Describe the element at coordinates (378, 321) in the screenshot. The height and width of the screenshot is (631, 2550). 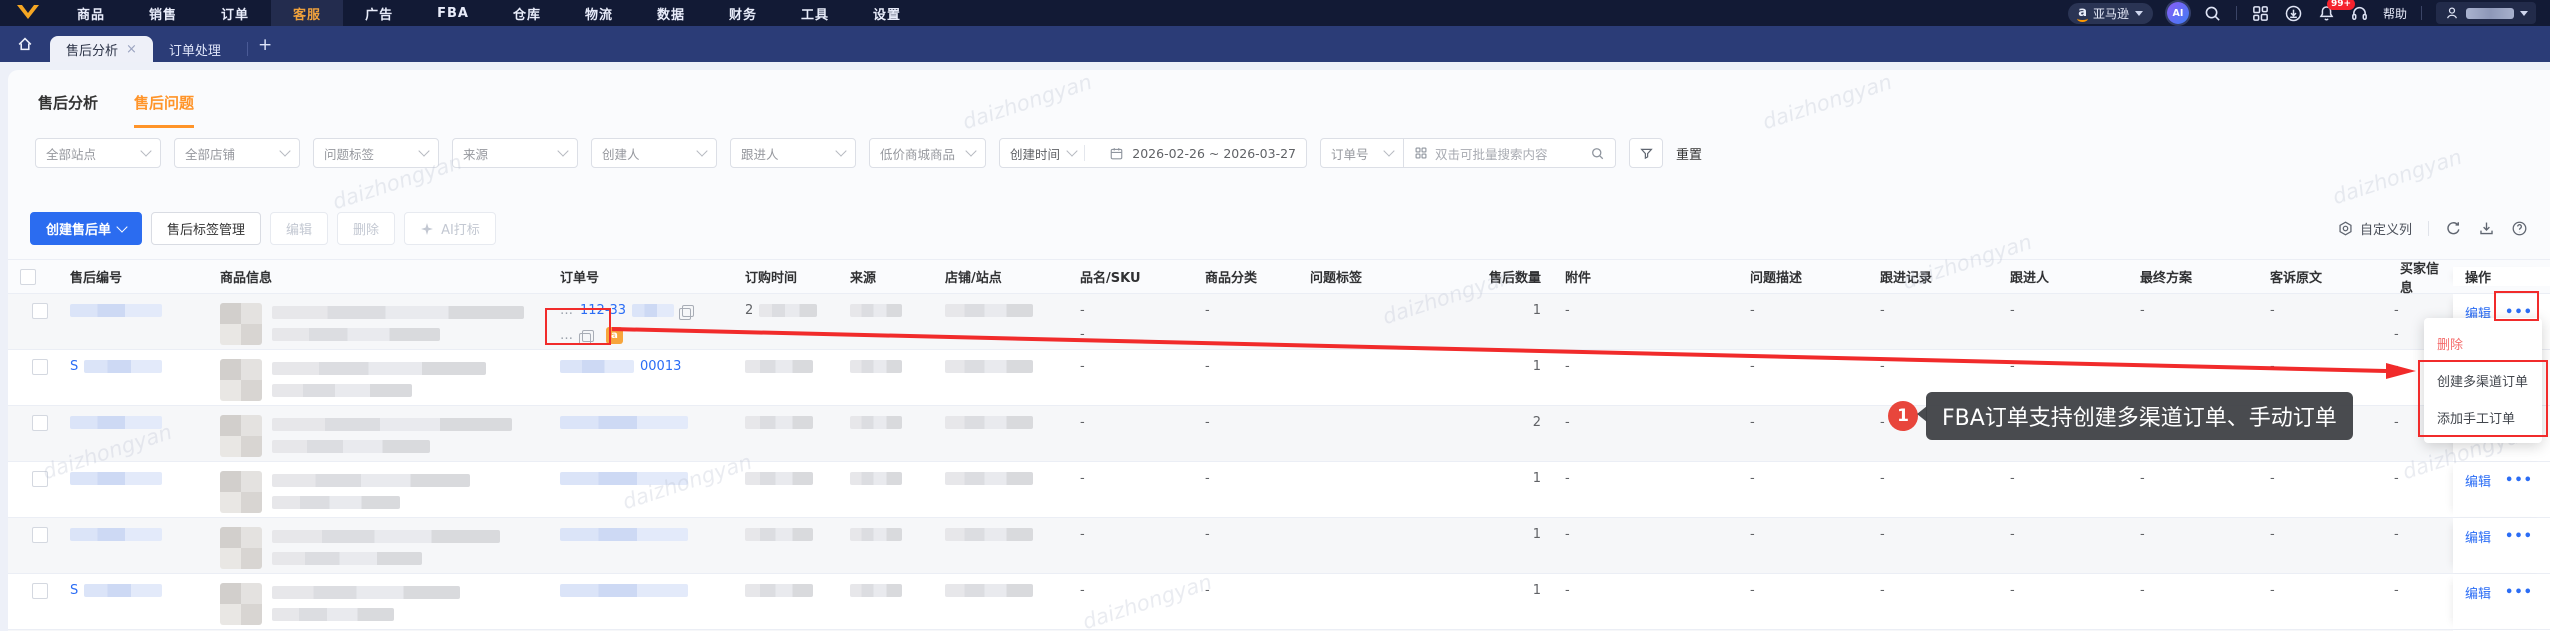
I see `product-info-cell` at that location.